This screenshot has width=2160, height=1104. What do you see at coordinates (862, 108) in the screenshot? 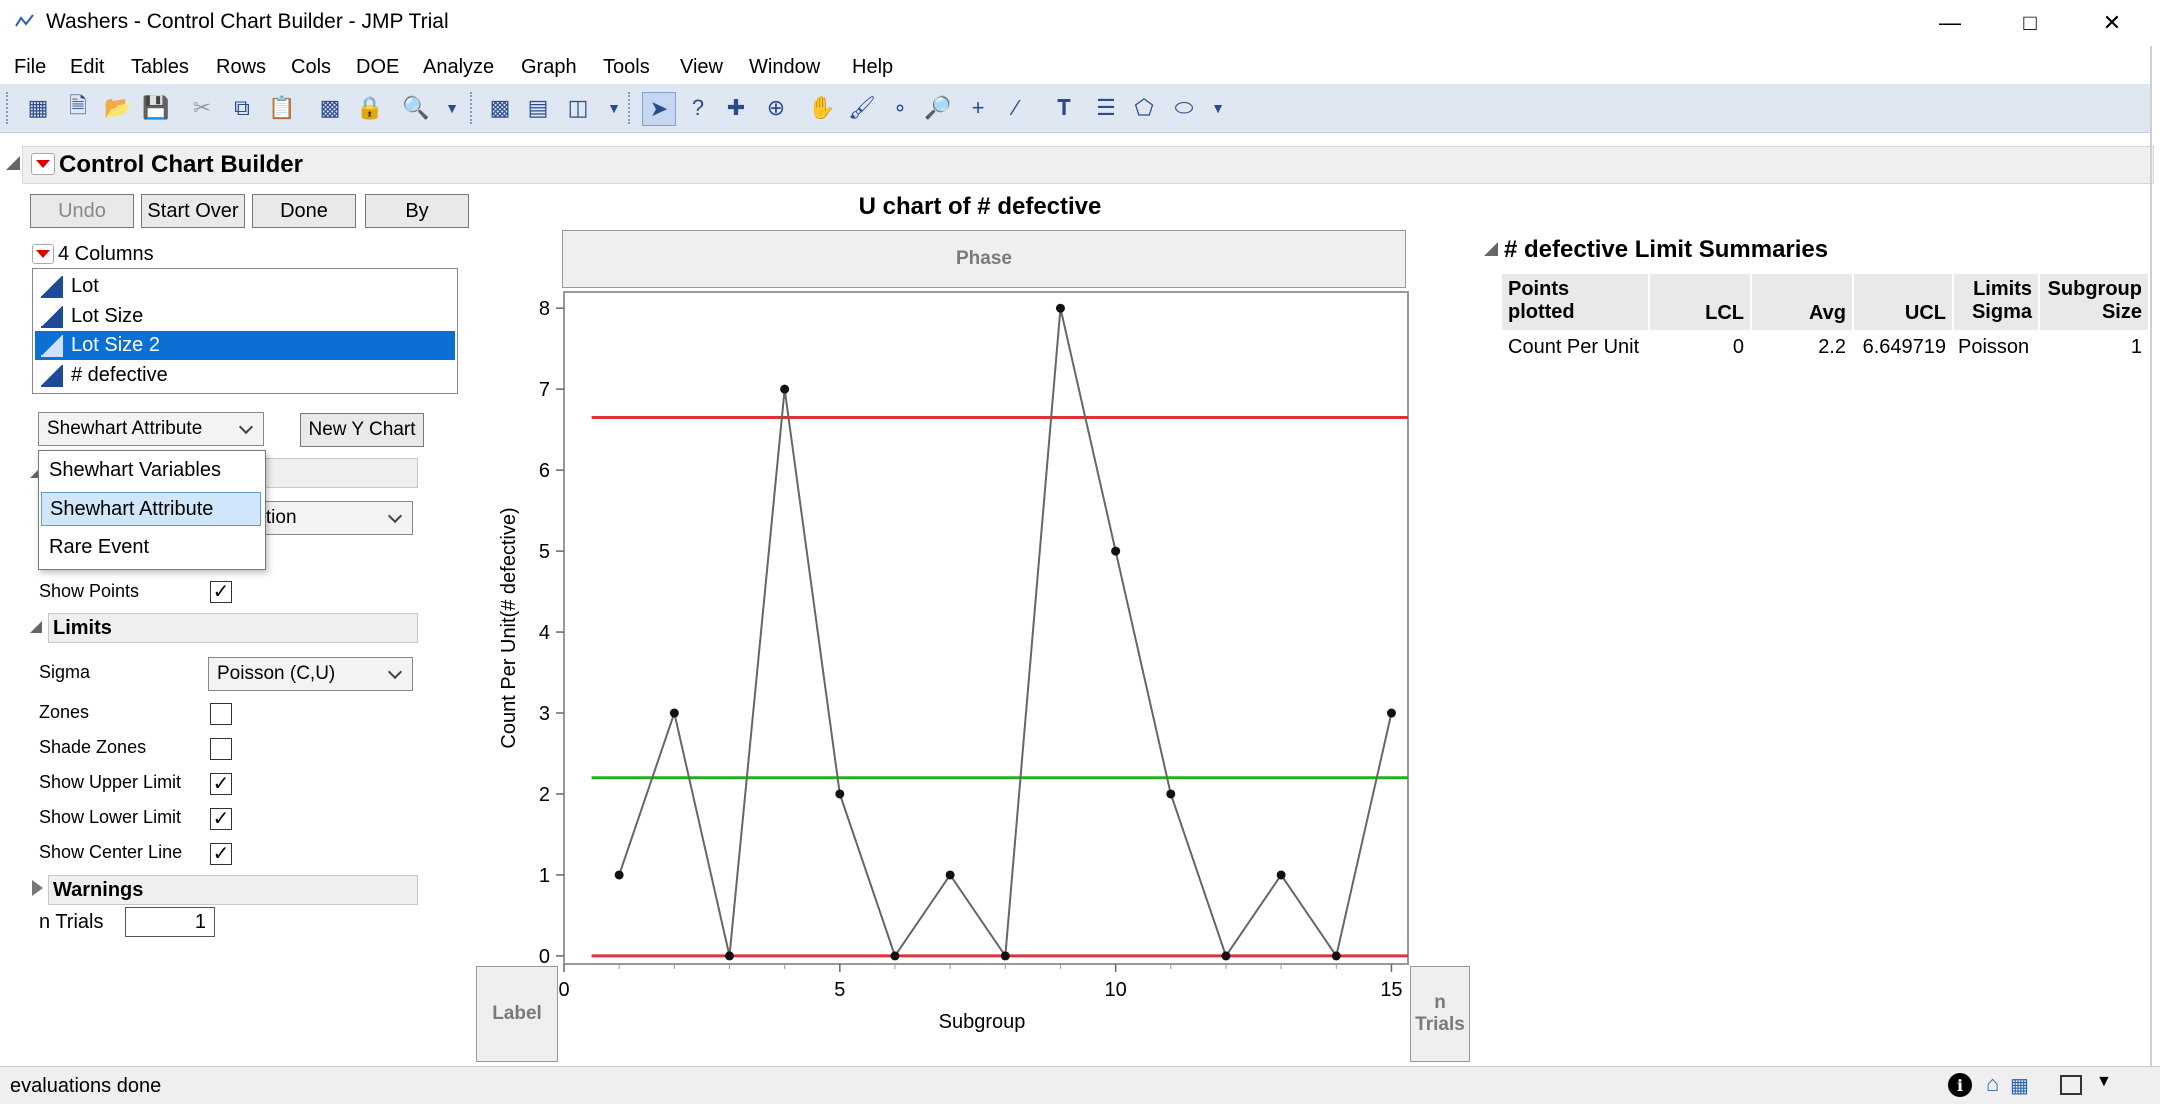
I see `brush-tool-icon: 🖌` at bounding box center [862, 108].